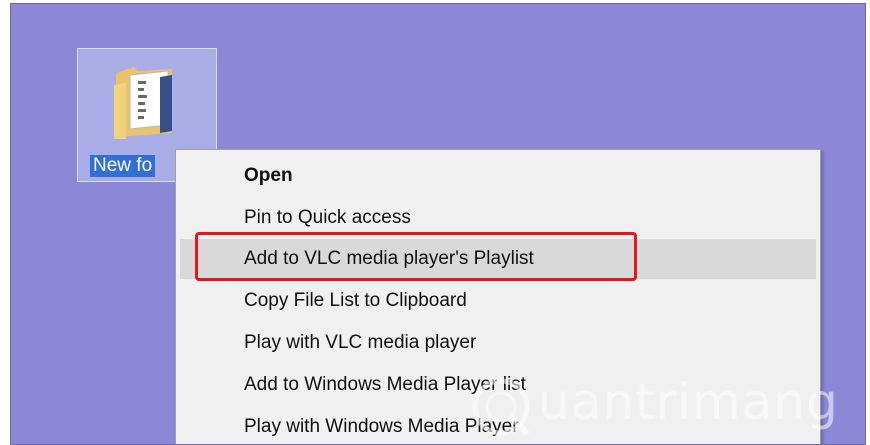 This screenshot has height=445, width=870. What do you see at coordinates (498, 385) in the screenshot?
I see `menu-item-add-to-wmp-list: Add to Windows Media Player list` at bounding box center [498, 385].